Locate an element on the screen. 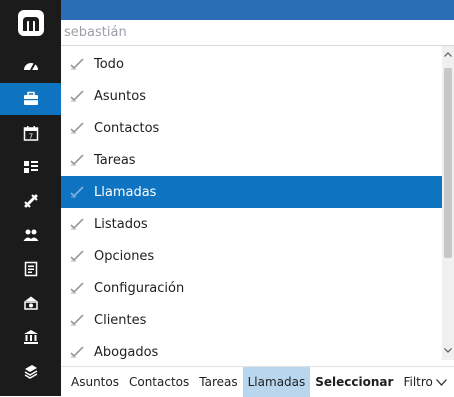 This screenshot has width=454, height=397. list-item-tareas: Tareas is located at coordinates (251, 160).